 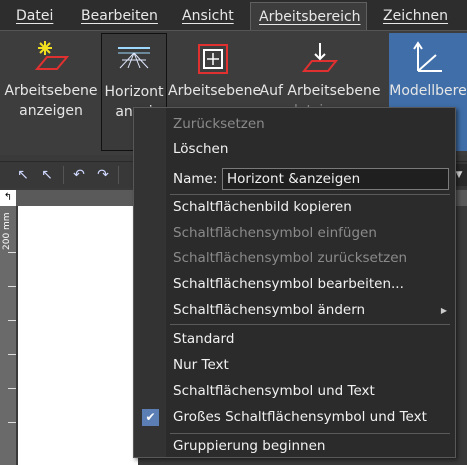 What do you see at coordinates (427, 56) in the screenshot?
I see `model-axes-icon` at bounding box center [427, 56].